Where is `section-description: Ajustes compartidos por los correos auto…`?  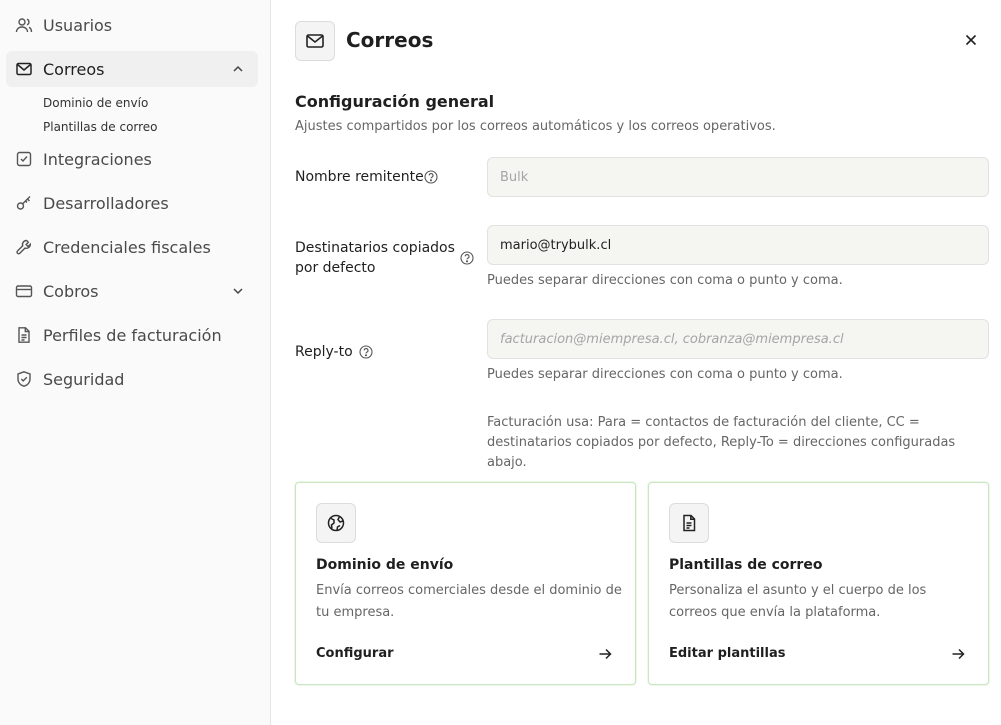
section-description: Ajustes compartidos por los correos auto… is located at coordinates (535, 126).